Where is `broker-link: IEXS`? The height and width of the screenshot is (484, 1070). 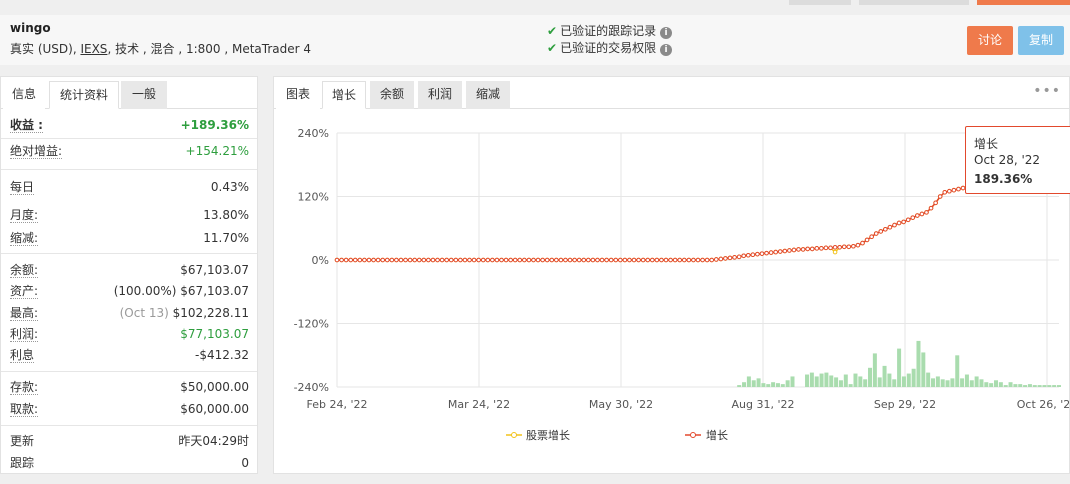 broker-link: IEXS is located at coordinates (93, 49).